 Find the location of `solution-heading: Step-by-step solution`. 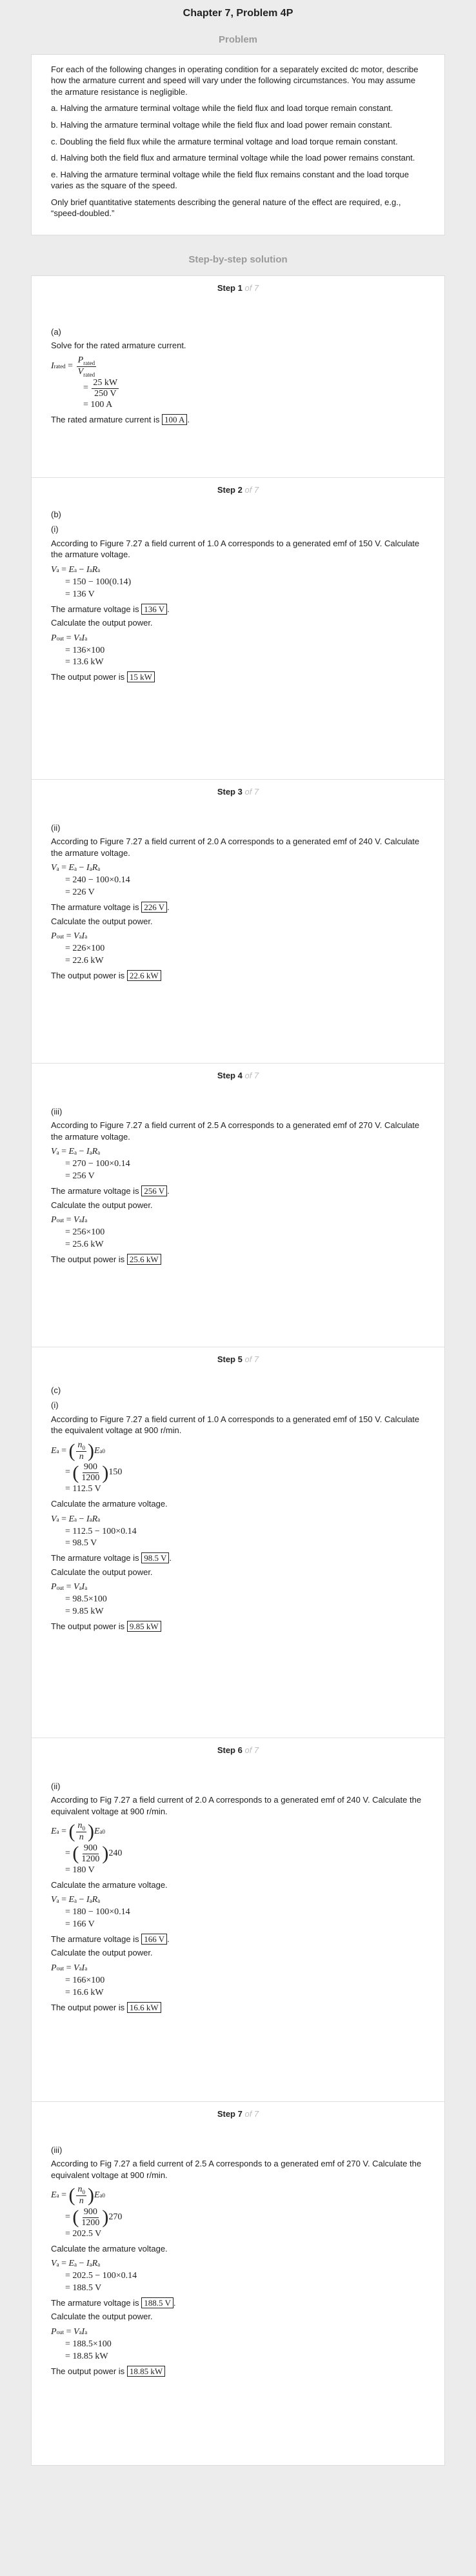

solution-heading: Step-by-step solution is located at coordinates (238, 259).